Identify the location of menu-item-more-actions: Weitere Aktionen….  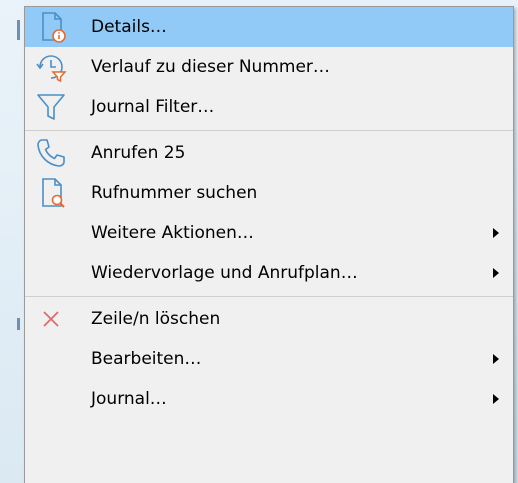
(269, 233).